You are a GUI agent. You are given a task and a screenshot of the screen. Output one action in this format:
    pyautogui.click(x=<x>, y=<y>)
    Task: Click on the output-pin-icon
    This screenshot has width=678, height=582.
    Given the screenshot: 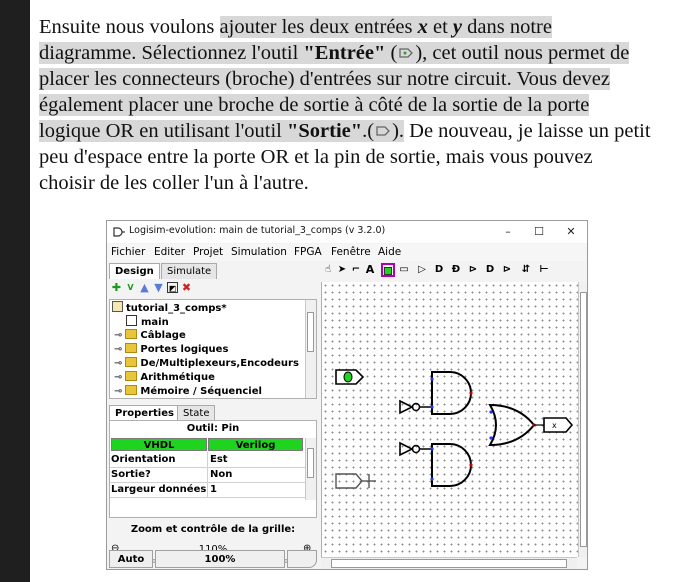 What is the action you would take?
    pyautogui.click(x=383, y=131)
    